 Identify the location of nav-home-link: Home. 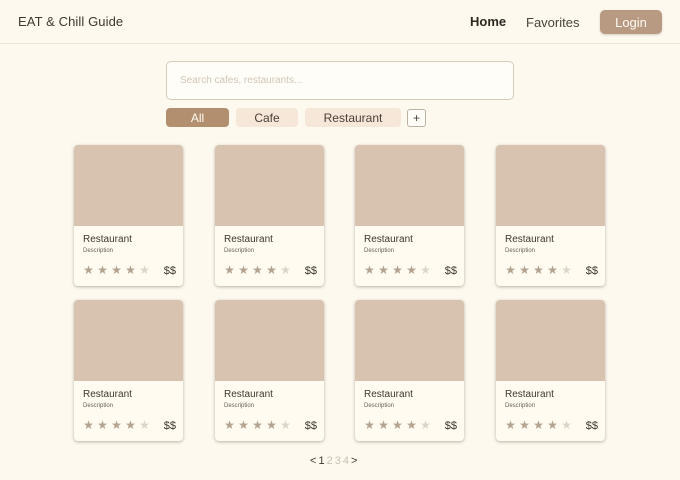
(488, 21).